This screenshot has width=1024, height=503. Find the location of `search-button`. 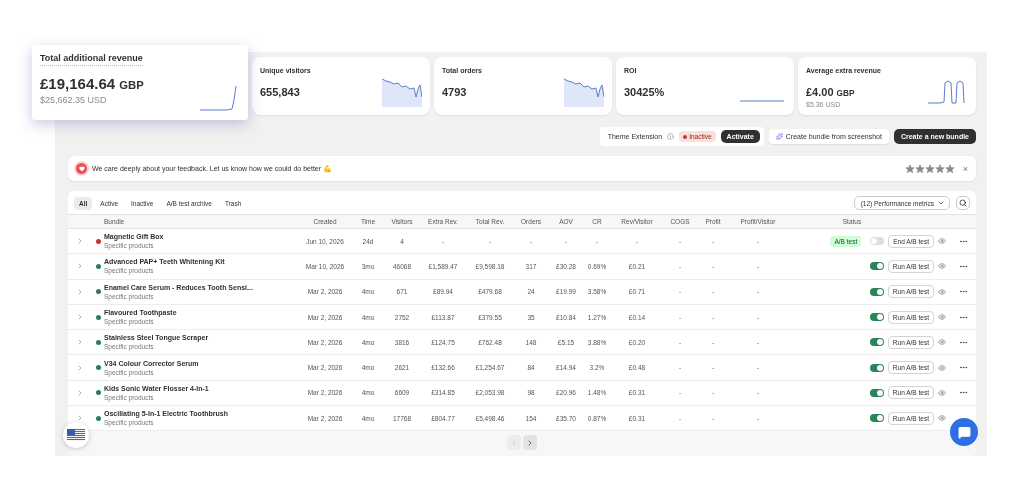

search-button is located at coordinates (963, 203).